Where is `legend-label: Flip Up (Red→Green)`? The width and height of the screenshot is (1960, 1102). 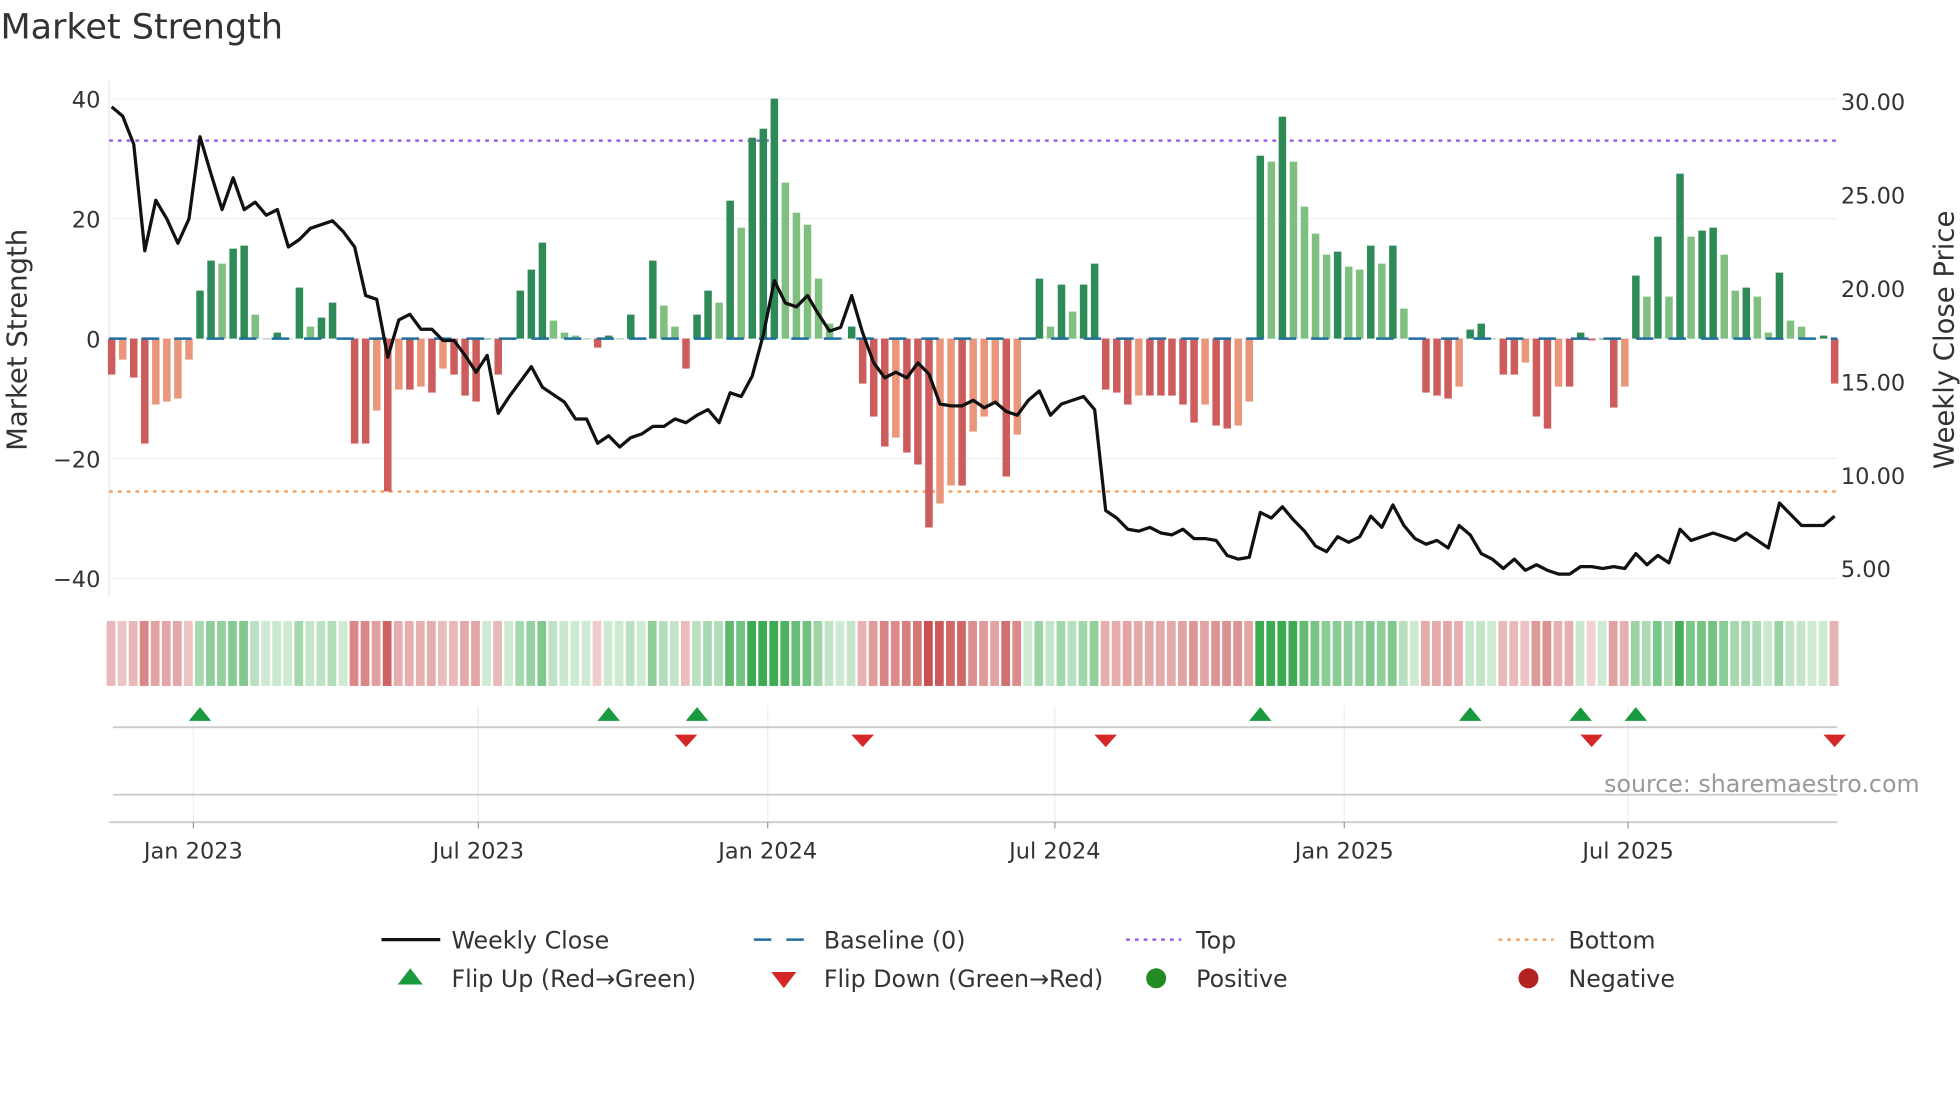 legend-label: Flip Up (Red→Green) is located at coordinates (573, 979).